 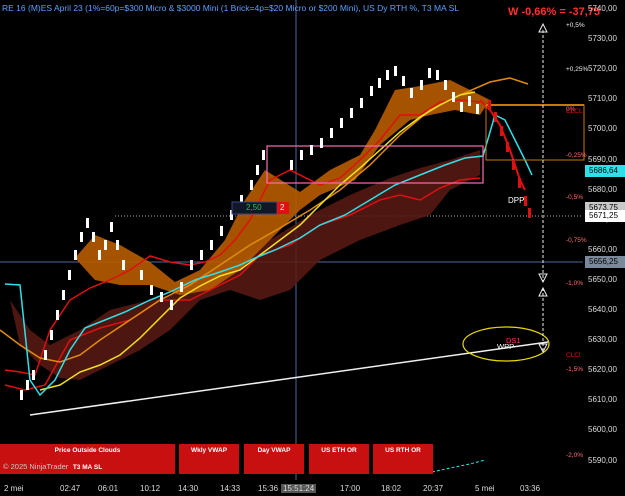 I want to click on price-axis-label: 5600,00, so click(x=602, y=430).